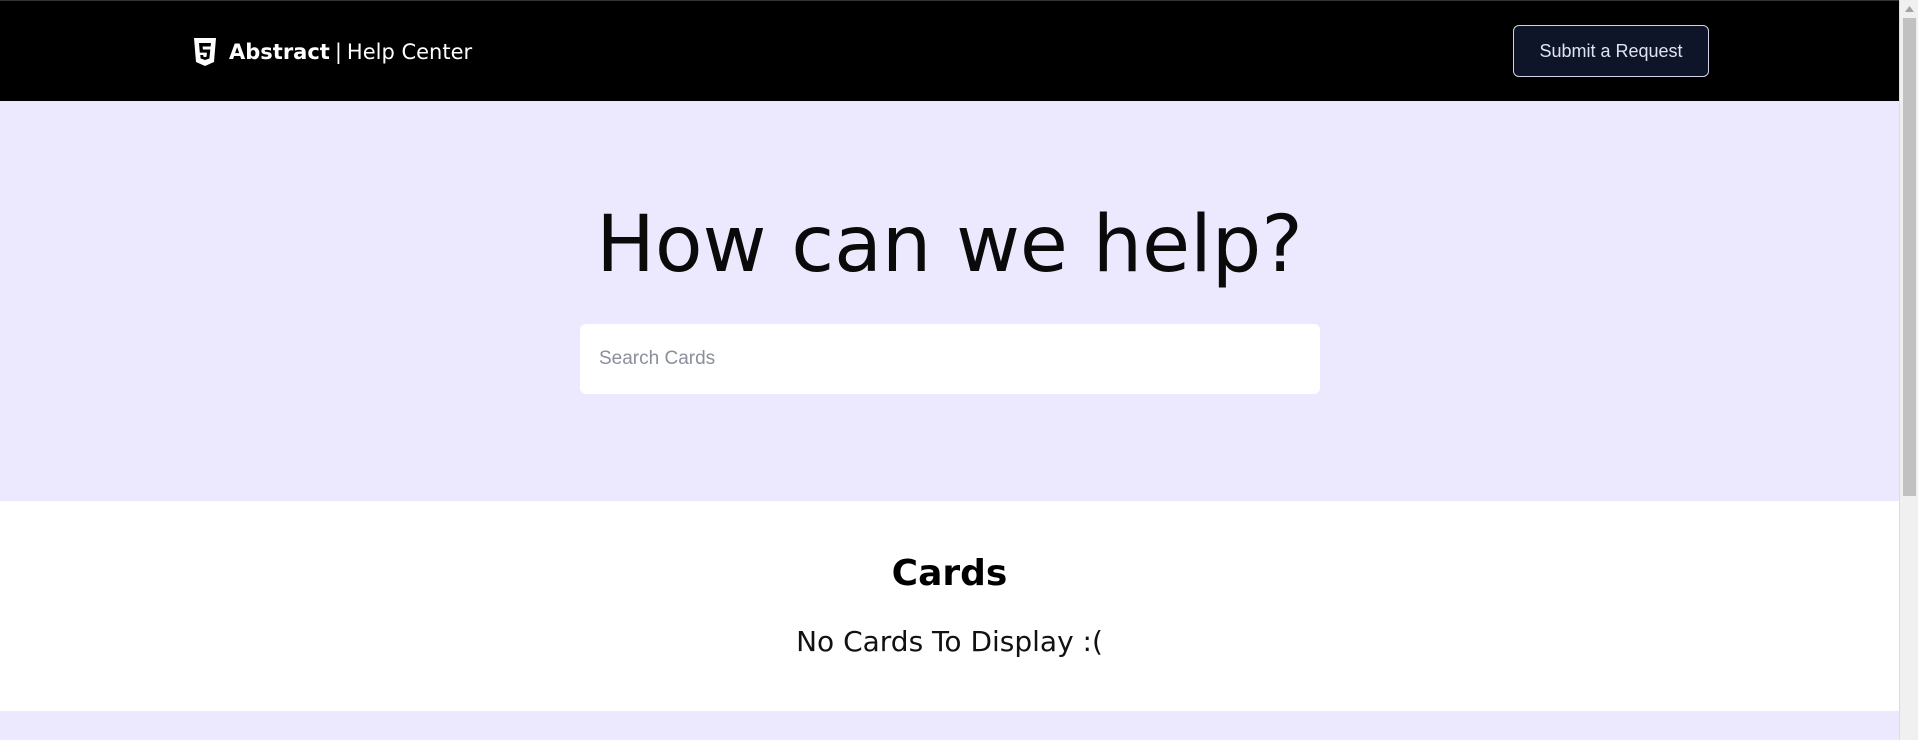 This screenshot has width=1918, height=740. Describe the element at coordinates (949, 50) in the screenshot. I see `top-navbar: Abstract | Help Center Submit a Request` at that location.